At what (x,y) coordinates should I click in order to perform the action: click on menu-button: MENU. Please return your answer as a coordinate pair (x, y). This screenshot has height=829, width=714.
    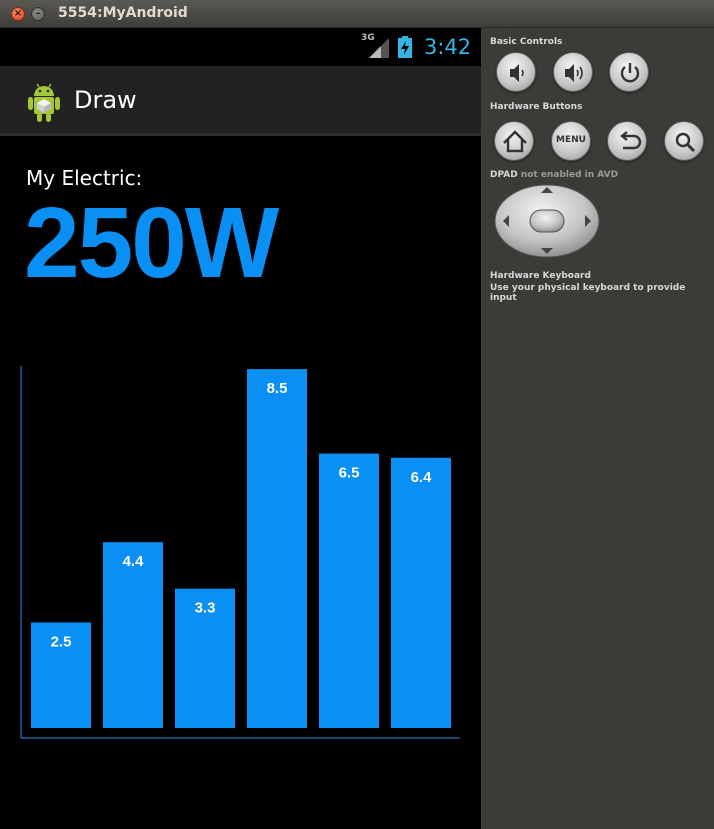
    Looking at the image, I should click on (571, 141).